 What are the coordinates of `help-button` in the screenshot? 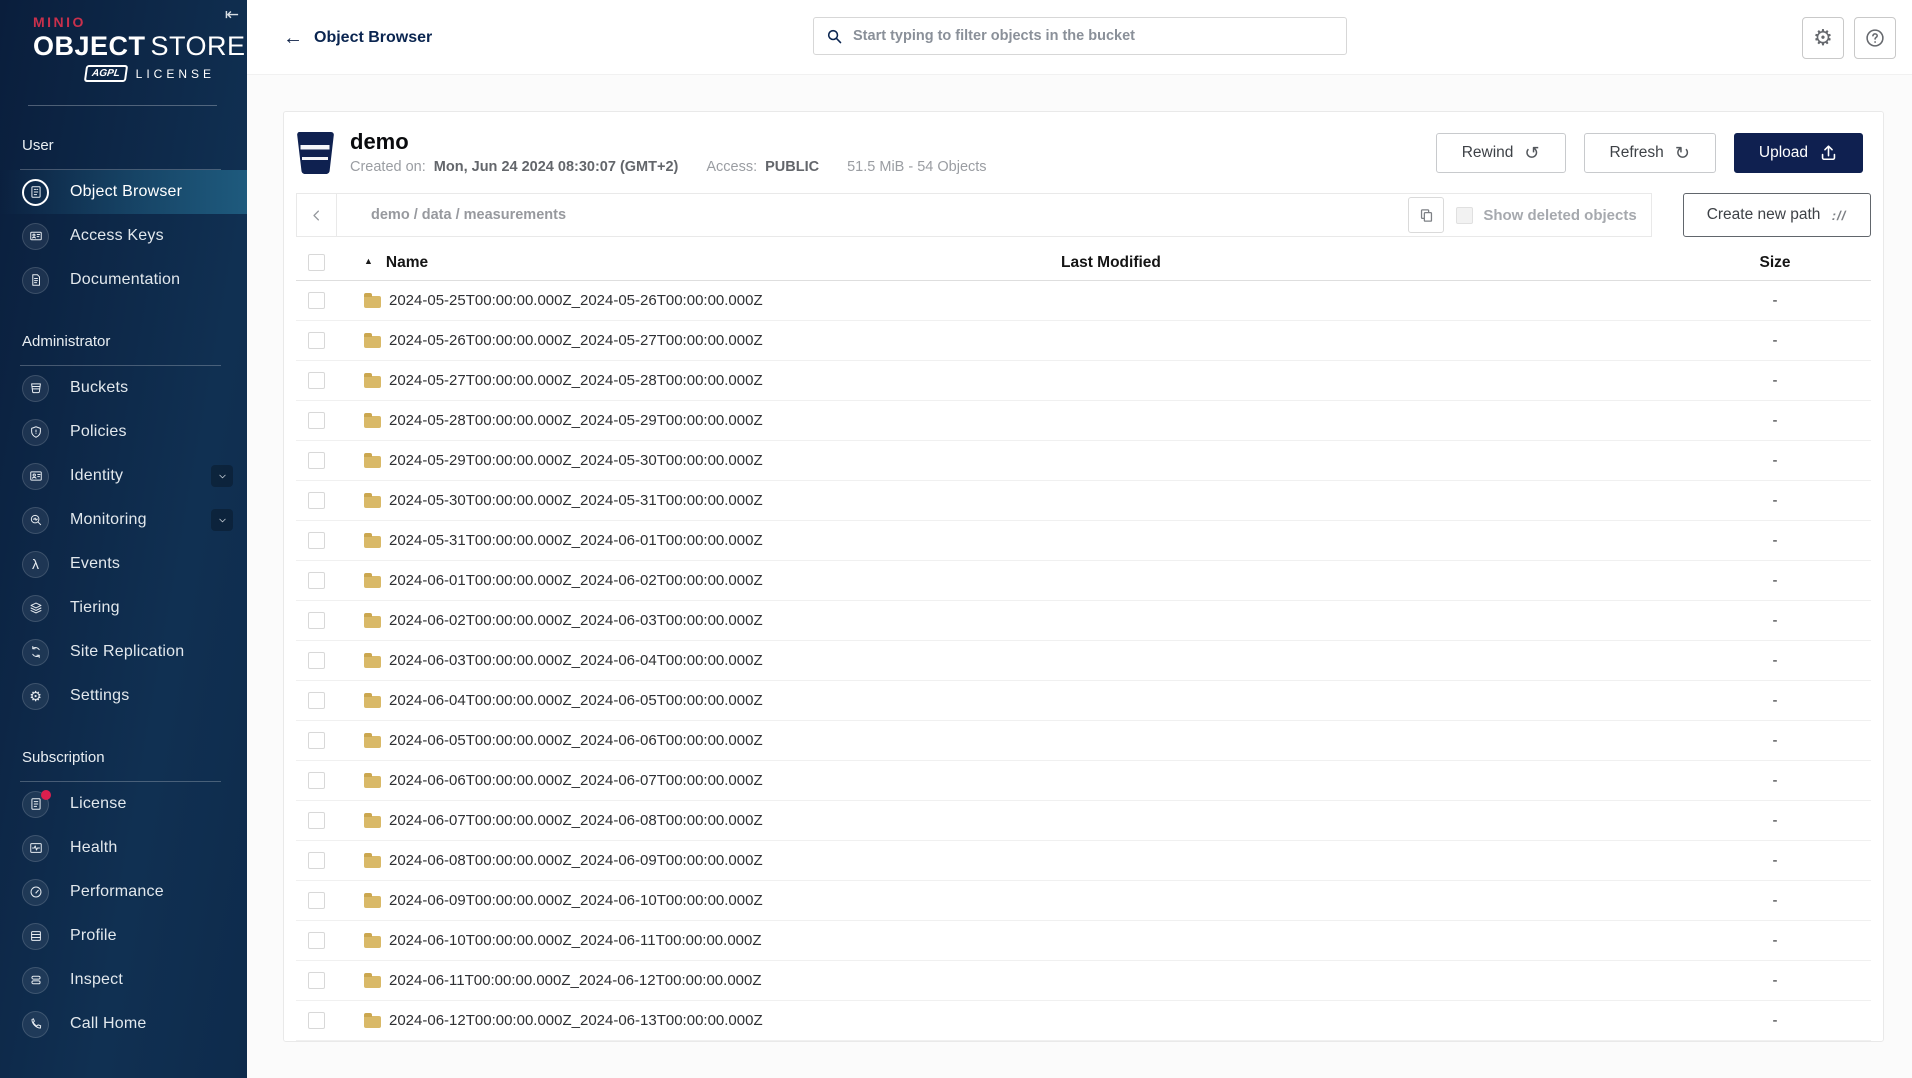 It's located at (1875, 38).